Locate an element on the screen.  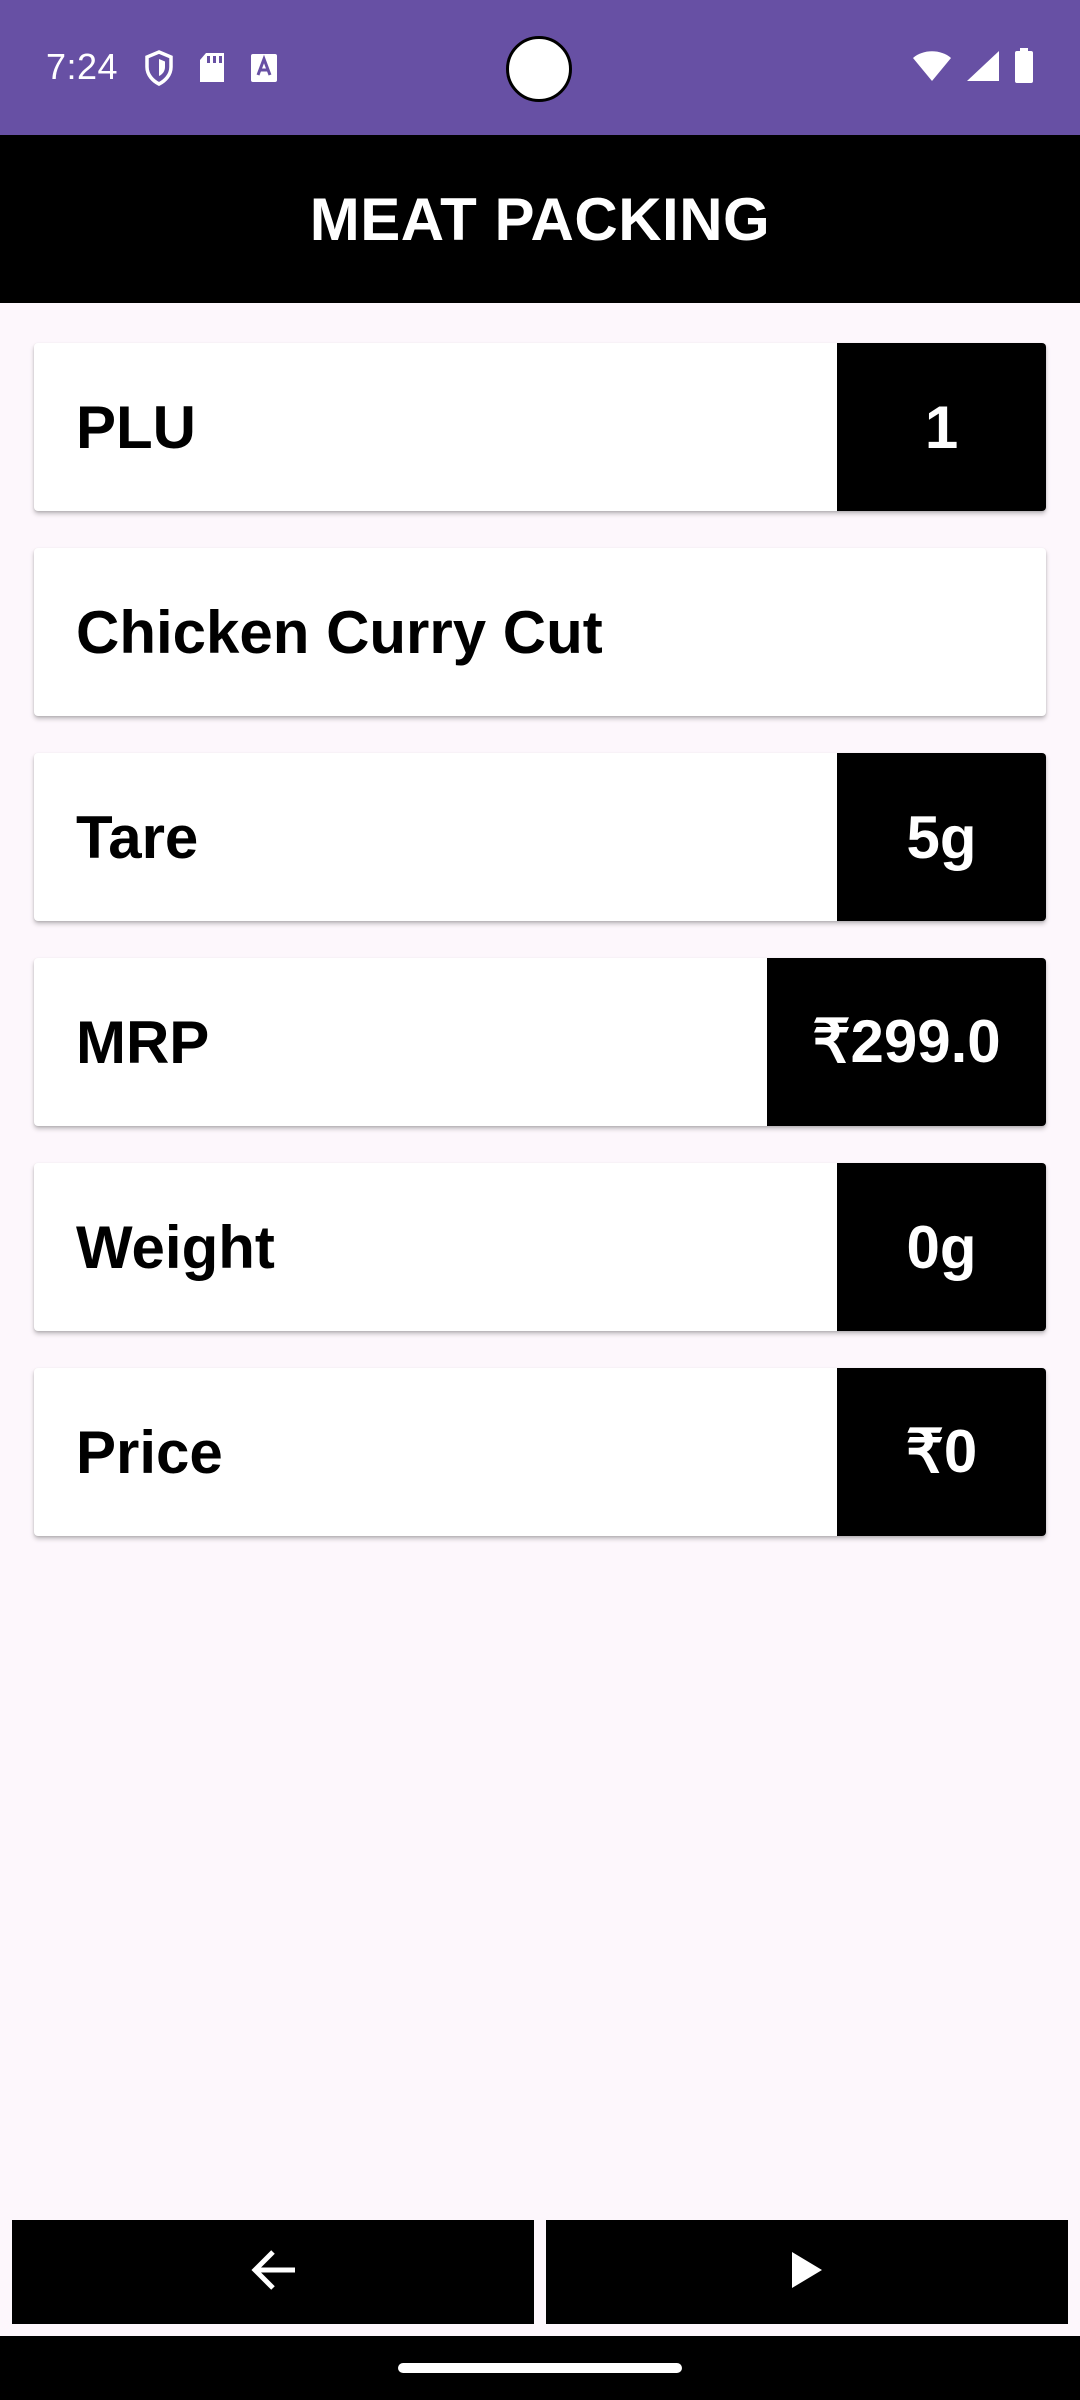
weight-card: Weight 0g is located at coordinates (540, 1247).